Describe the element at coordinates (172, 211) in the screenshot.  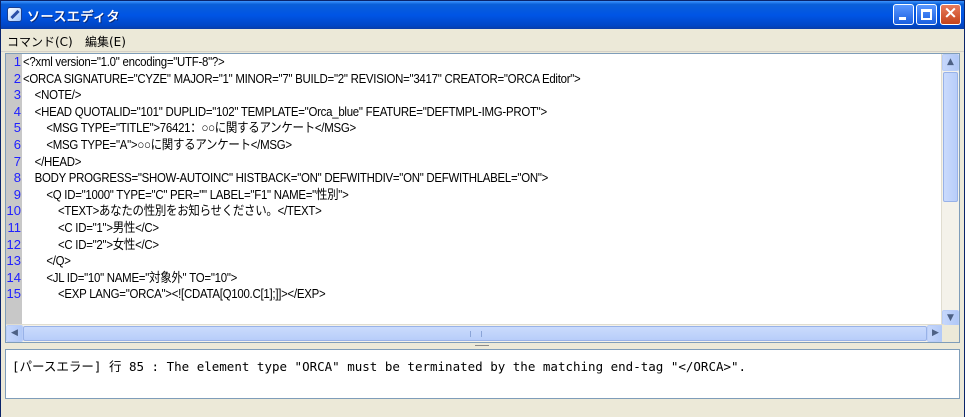
I see `code-text: <TEXT>あなたの性別をお知らせください。</TEXT>` at that location.